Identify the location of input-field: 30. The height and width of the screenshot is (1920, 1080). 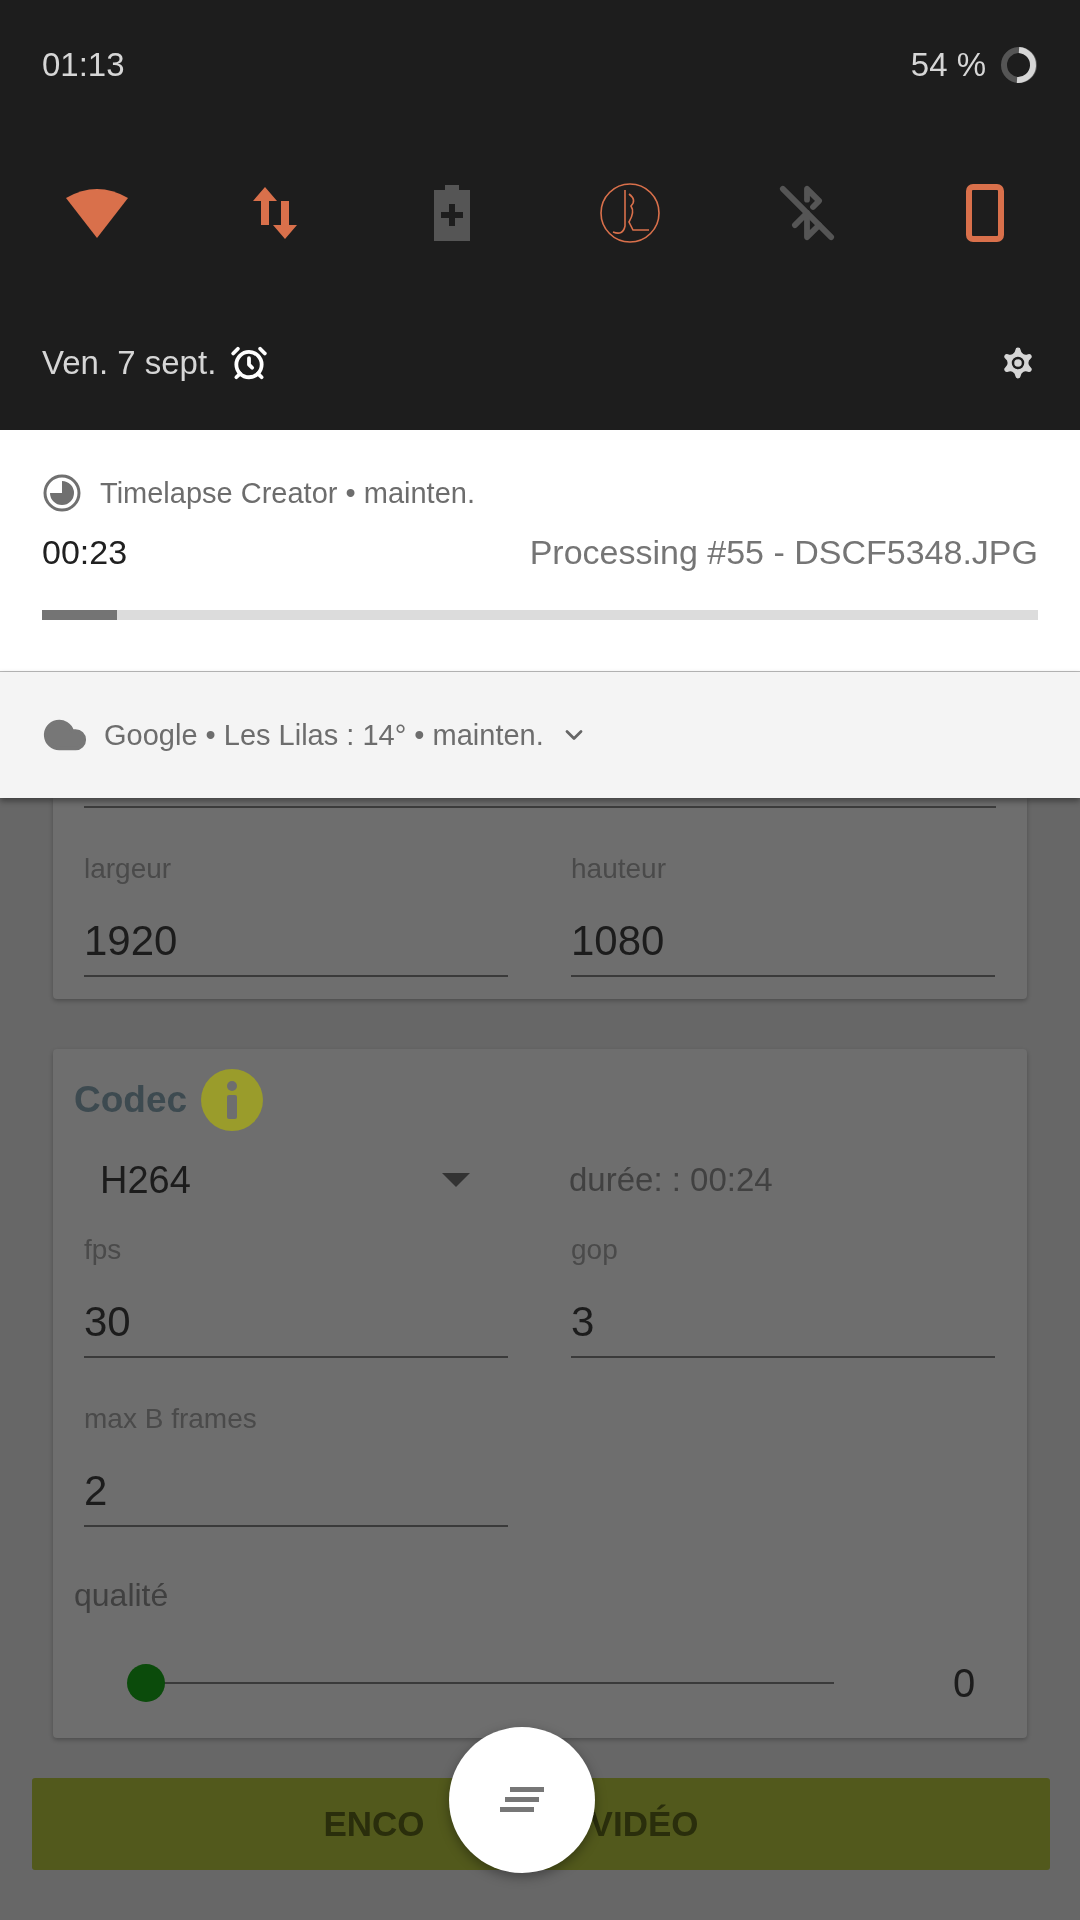
(296, 1313).